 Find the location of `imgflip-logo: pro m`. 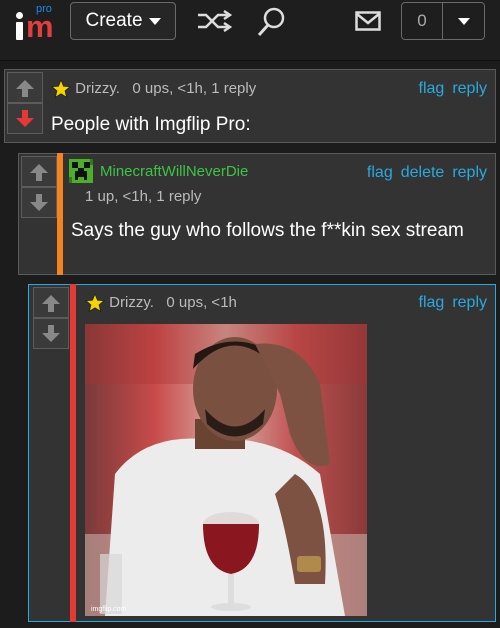

imgflip-logo: pro m is located at coordinates (38, 25).